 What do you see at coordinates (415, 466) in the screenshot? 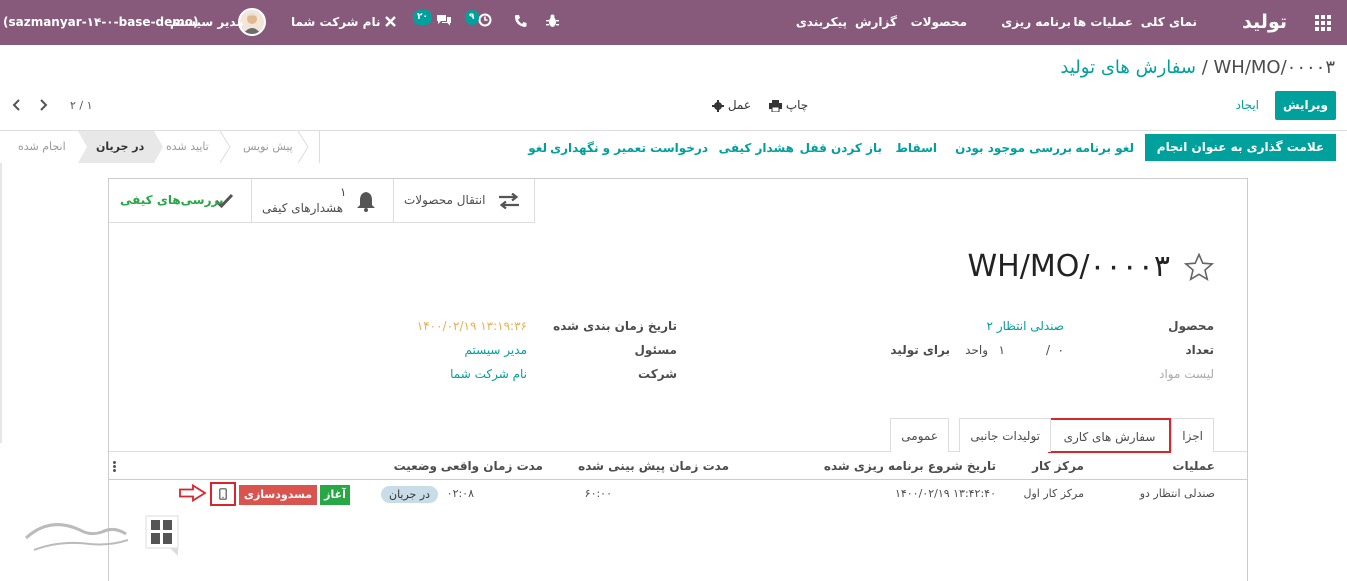
I see `col-state: وضعیت` at bounding box center [415, 466].